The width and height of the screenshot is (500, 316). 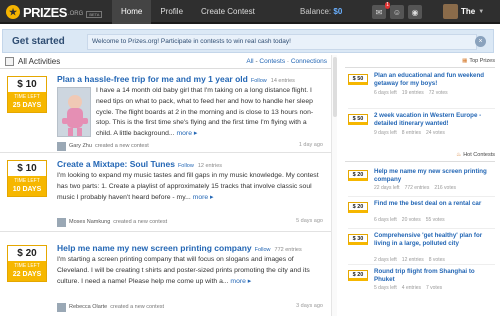 What do you see at coordinates (465, 61) in the screenshot?
I see `trophy-icon: ▦` at bounding box center [465, 61].